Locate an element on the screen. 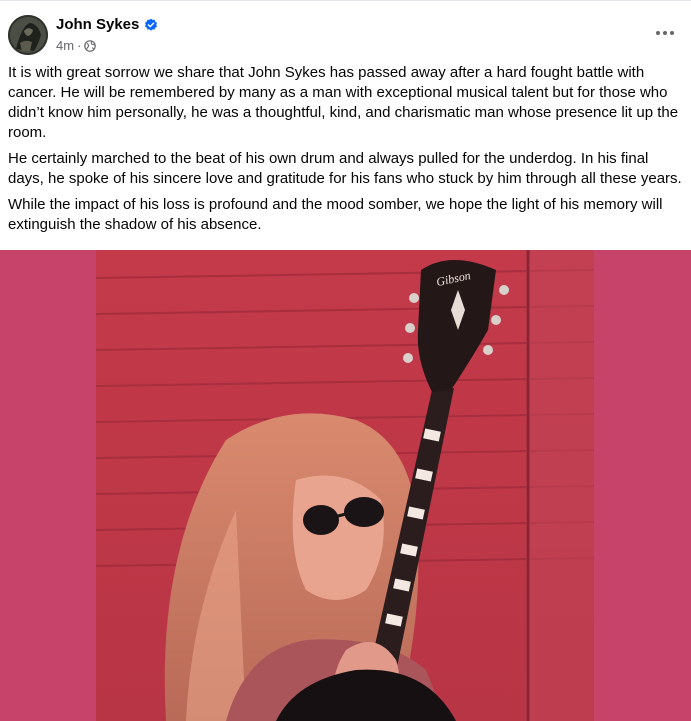 Image resolution: width=691 pixels, height=721 pixels. post-timestamp: 4m is located at coordinates (65, 45).